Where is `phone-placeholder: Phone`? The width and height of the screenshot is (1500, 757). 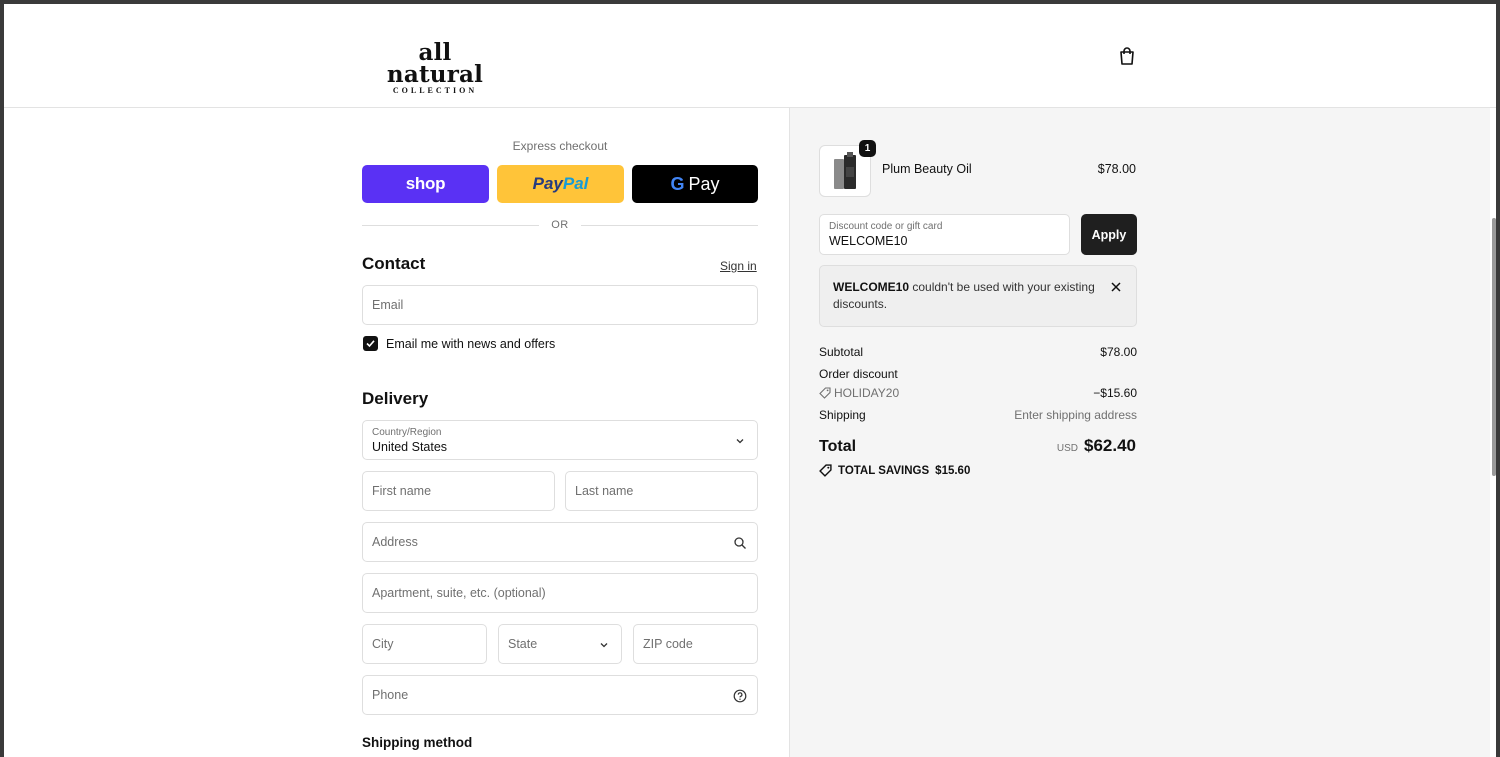 phone-placeholder: Phone is located at coordinates (390, 695).